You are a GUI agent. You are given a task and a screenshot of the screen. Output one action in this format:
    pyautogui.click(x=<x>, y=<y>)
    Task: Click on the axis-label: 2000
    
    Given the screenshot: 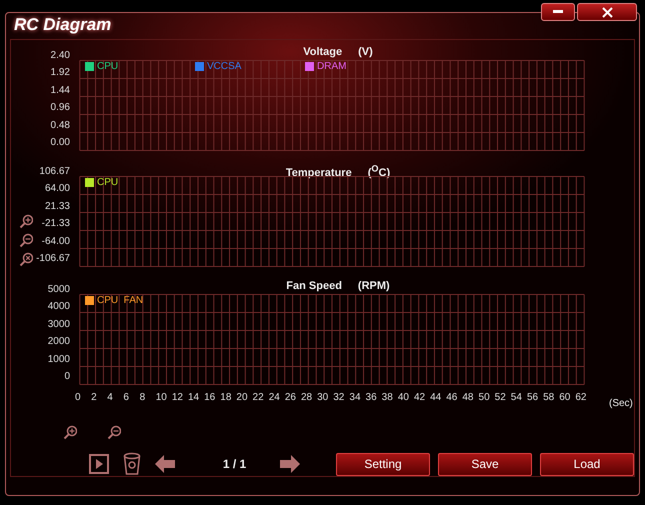 What is the action you would take?
    pyautogui.click(x=59, y=342)
    